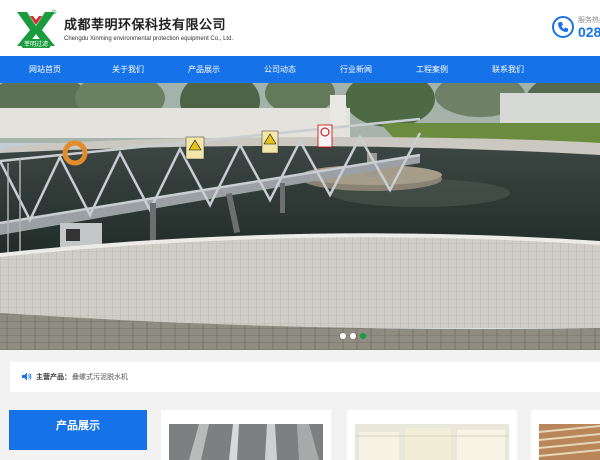 Image resolution: width=600 pixels, height=460 pixels. What do you see at coordinates (53, 377) in the screenshot?
I see `main-products-label: 主营产品：` at bounding box center [53, 377].